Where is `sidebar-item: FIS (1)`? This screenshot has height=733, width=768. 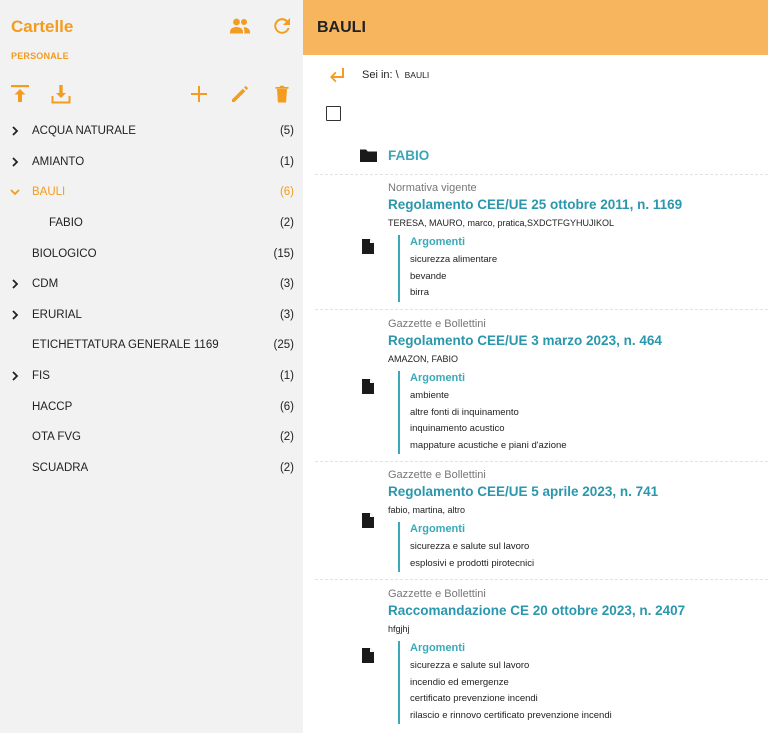 sidebar-item: FIS (1) is located at coordinates (151, 376).